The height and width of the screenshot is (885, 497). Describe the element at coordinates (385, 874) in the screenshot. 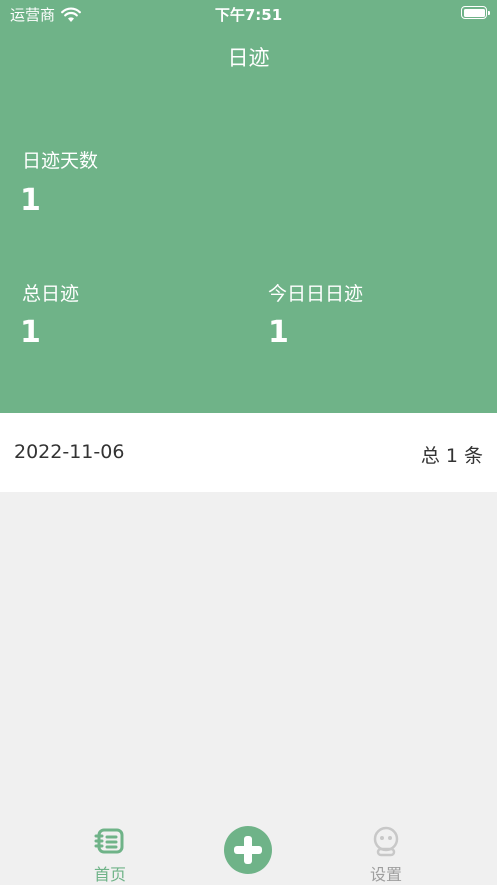

I see `tab-settings-label: 设置` at that location.